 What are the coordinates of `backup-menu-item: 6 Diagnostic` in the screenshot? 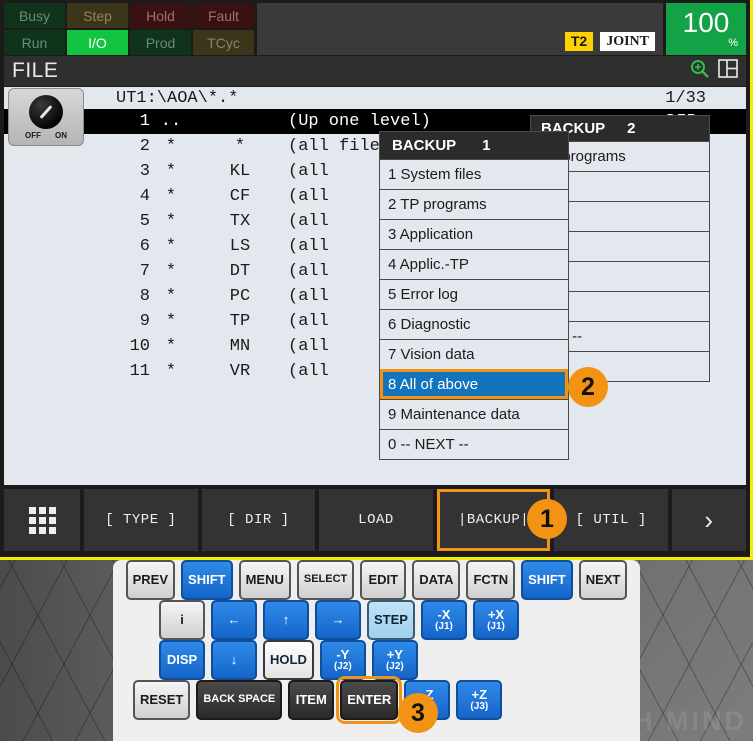 It's located at (474, 324).